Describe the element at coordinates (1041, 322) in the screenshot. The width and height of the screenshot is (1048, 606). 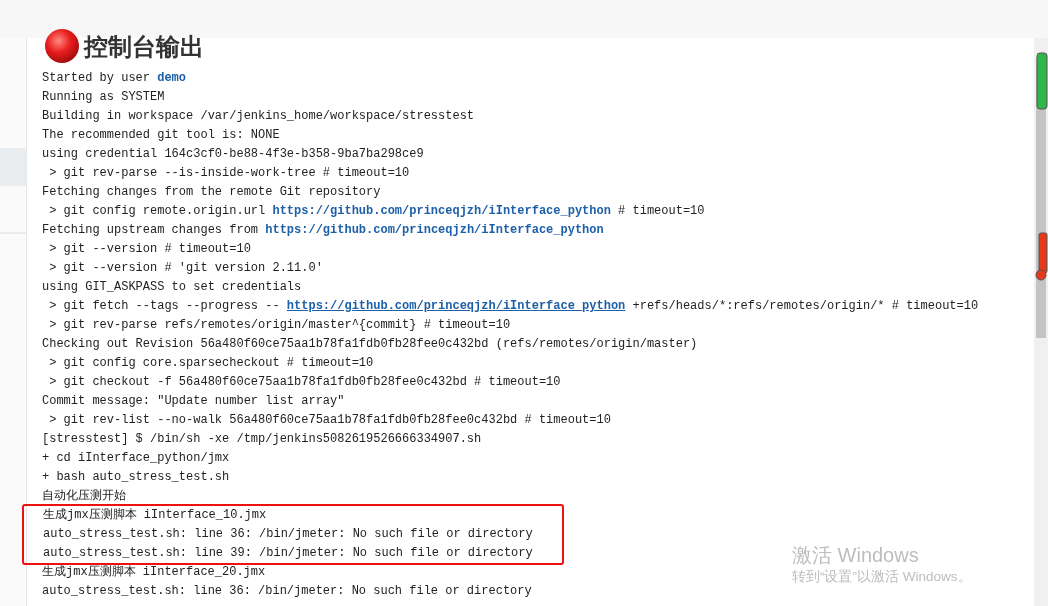
I see `scrollbar` at that location.